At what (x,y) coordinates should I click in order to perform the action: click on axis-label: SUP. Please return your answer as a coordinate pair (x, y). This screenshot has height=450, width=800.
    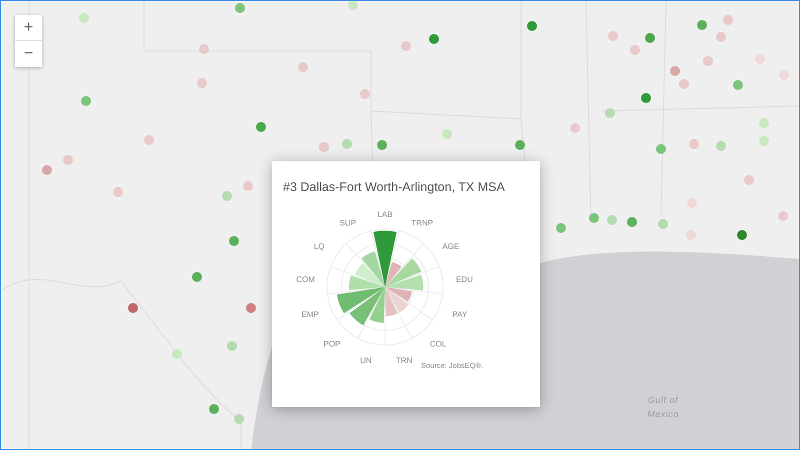
    Looking at the image, I should click on (348, 223).